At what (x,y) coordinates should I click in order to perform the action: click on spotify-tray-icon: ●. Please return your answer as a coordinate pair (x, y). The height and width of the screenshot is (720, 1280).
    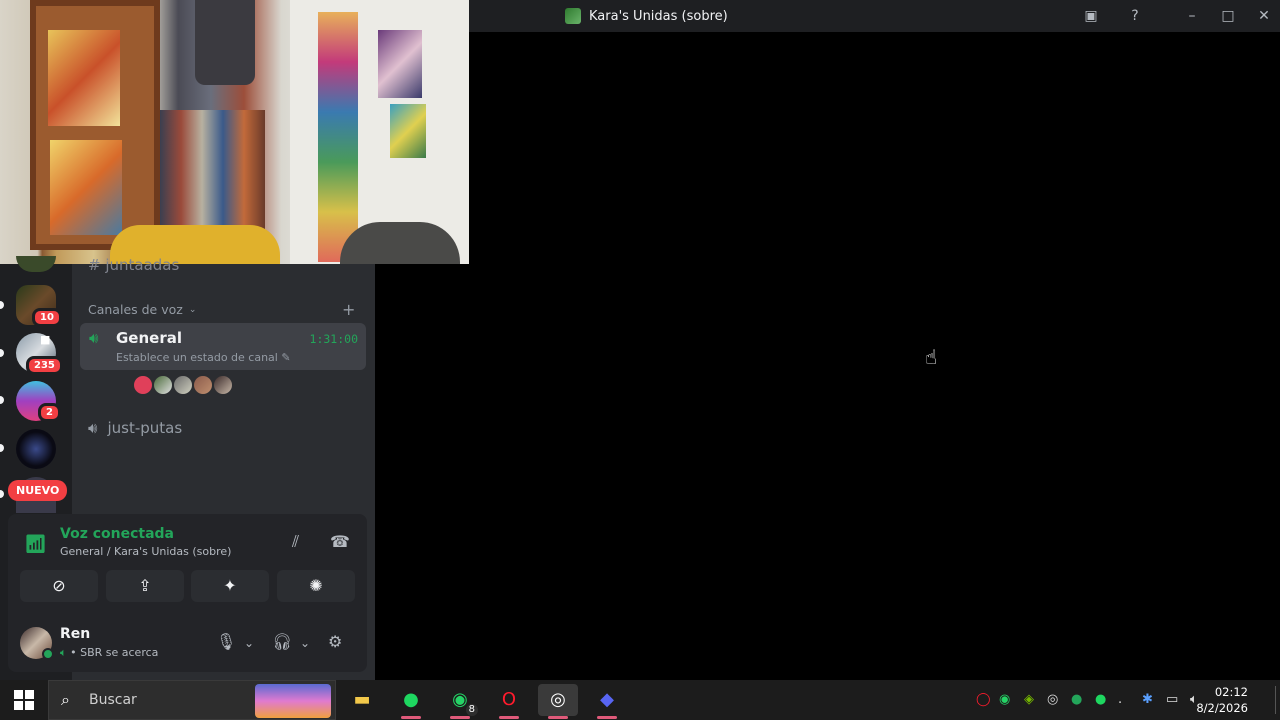
    Looking at the image, I should click on (1100, 699).